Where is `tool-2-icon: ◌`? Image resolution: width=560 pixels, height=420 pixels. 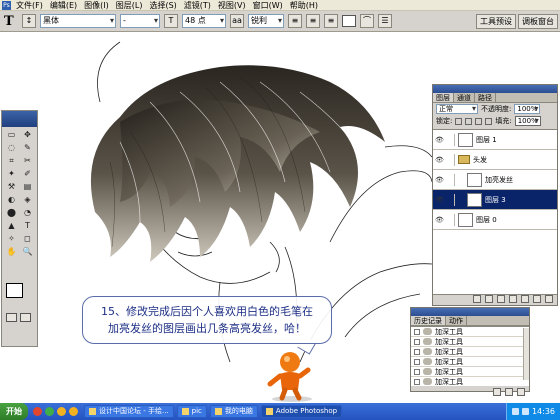
tool-2-icon: ◌ is located at coordinates (11, 148).